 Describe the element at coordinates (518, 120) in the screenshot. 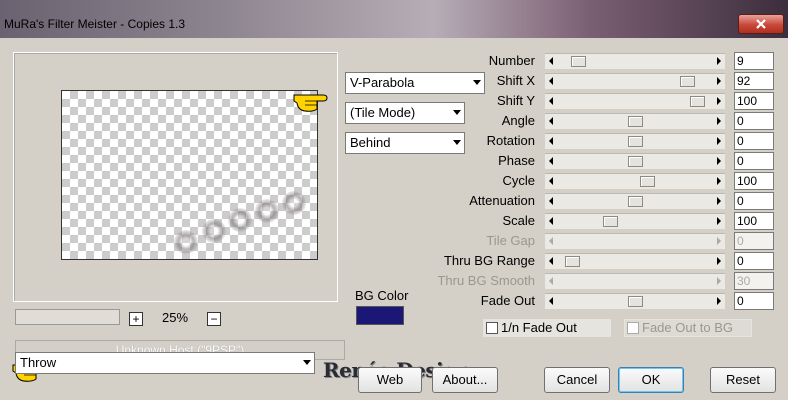

I see `param-label: Angle` at that location.